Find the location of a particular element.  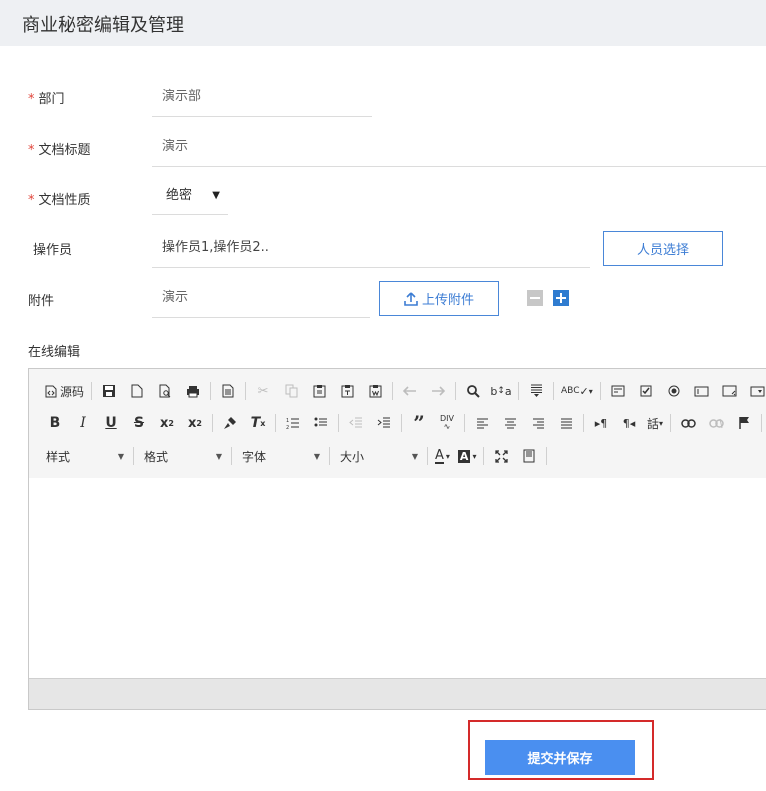

doc-title-field: 演示 is located at coordinates (459, 148).